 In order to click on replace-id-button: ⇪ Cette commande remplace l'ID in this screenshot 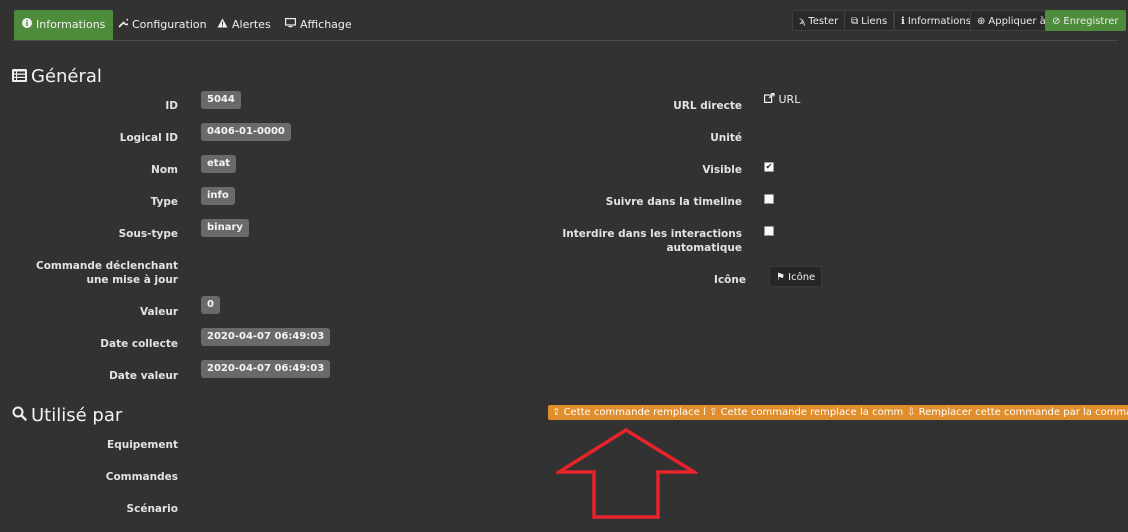, I will do `click(636, 412)`.